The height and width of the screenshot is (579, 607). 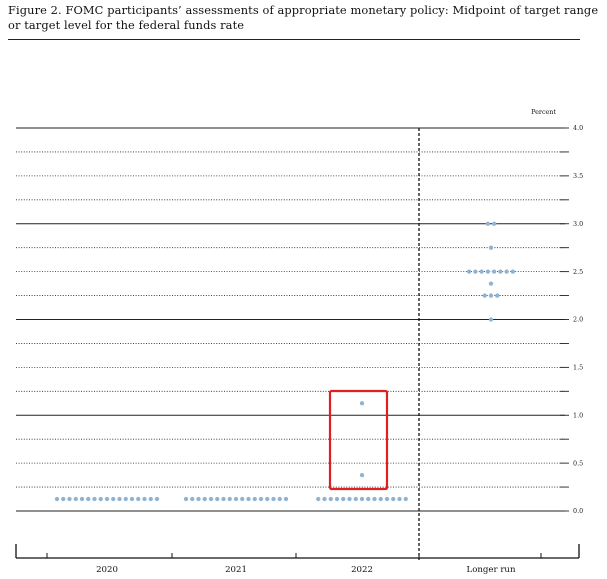 I want to click on category-label: 2022, so click(x=362, y=570).